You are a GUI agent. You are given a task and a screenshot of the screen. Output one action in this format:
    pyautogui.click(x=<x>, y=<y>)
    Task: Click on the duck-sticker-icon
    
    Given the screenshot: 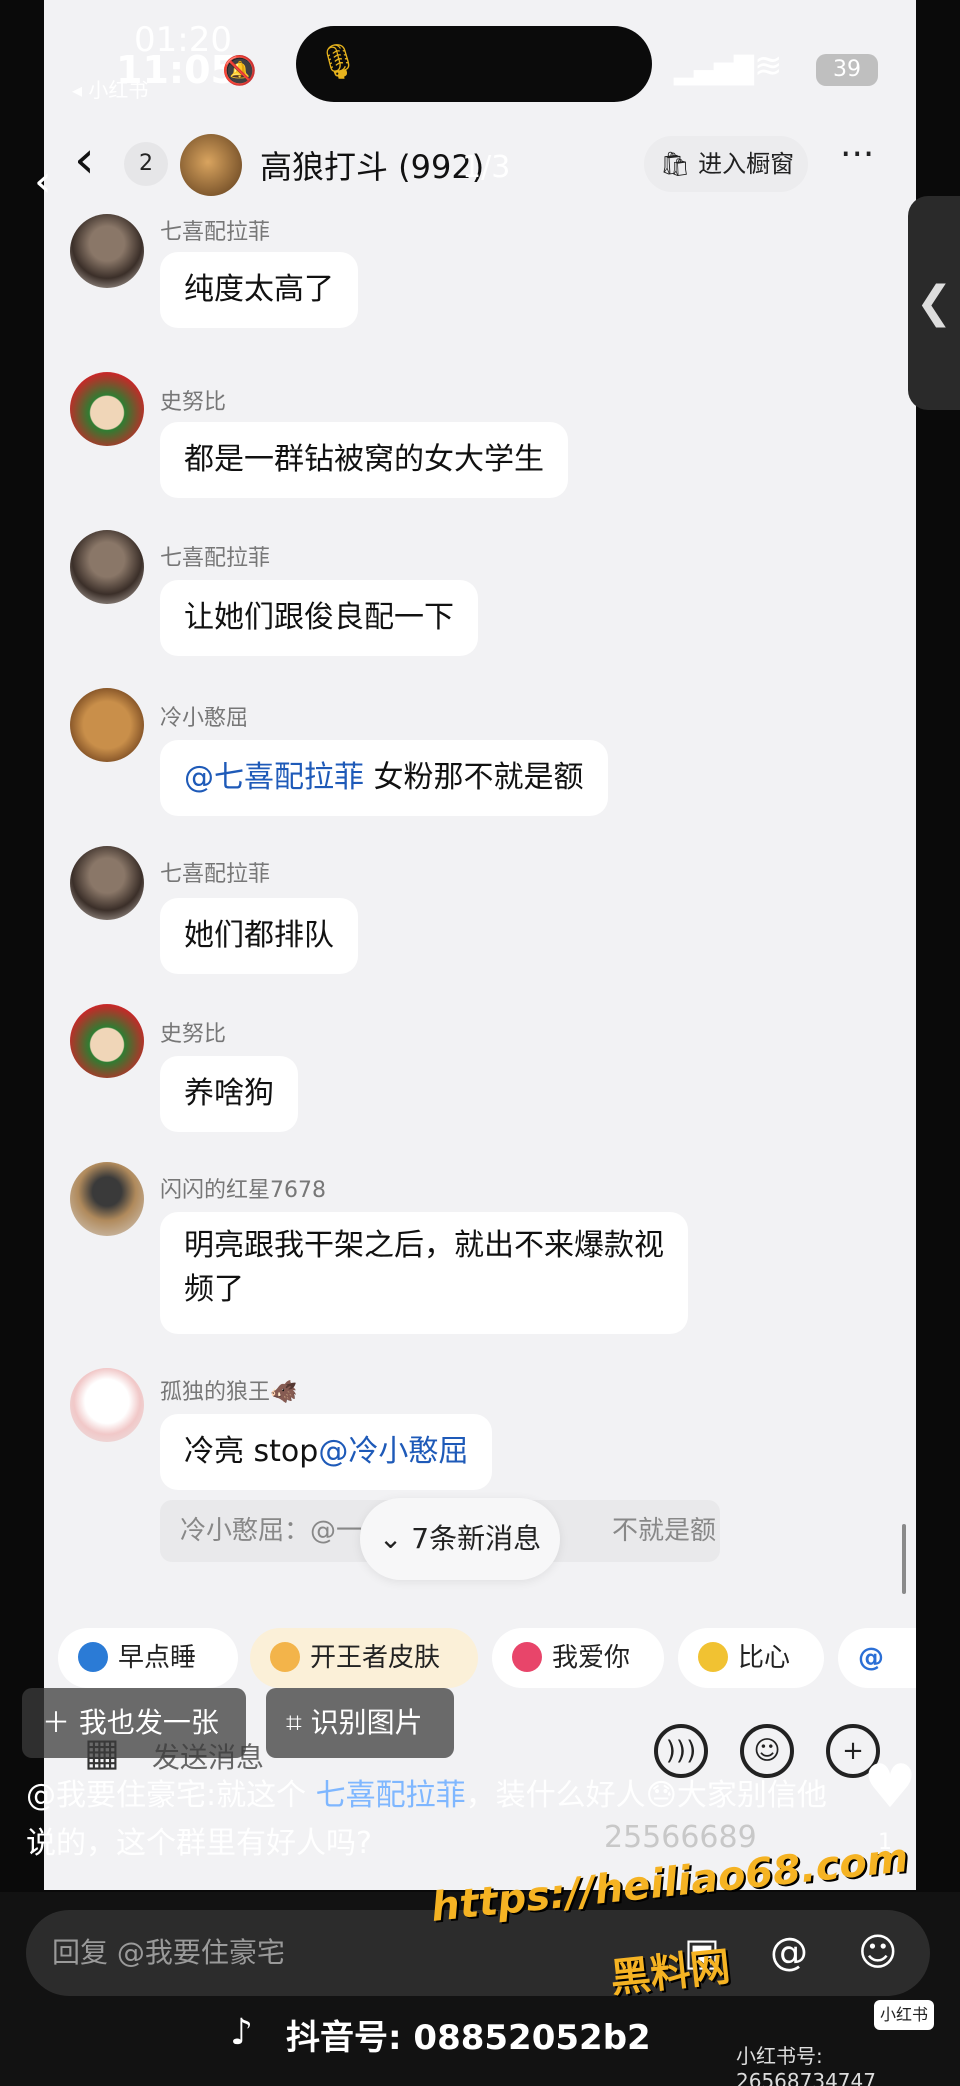 What is the action you would take?
    pyautogui.click(x=713, y=1657)
    